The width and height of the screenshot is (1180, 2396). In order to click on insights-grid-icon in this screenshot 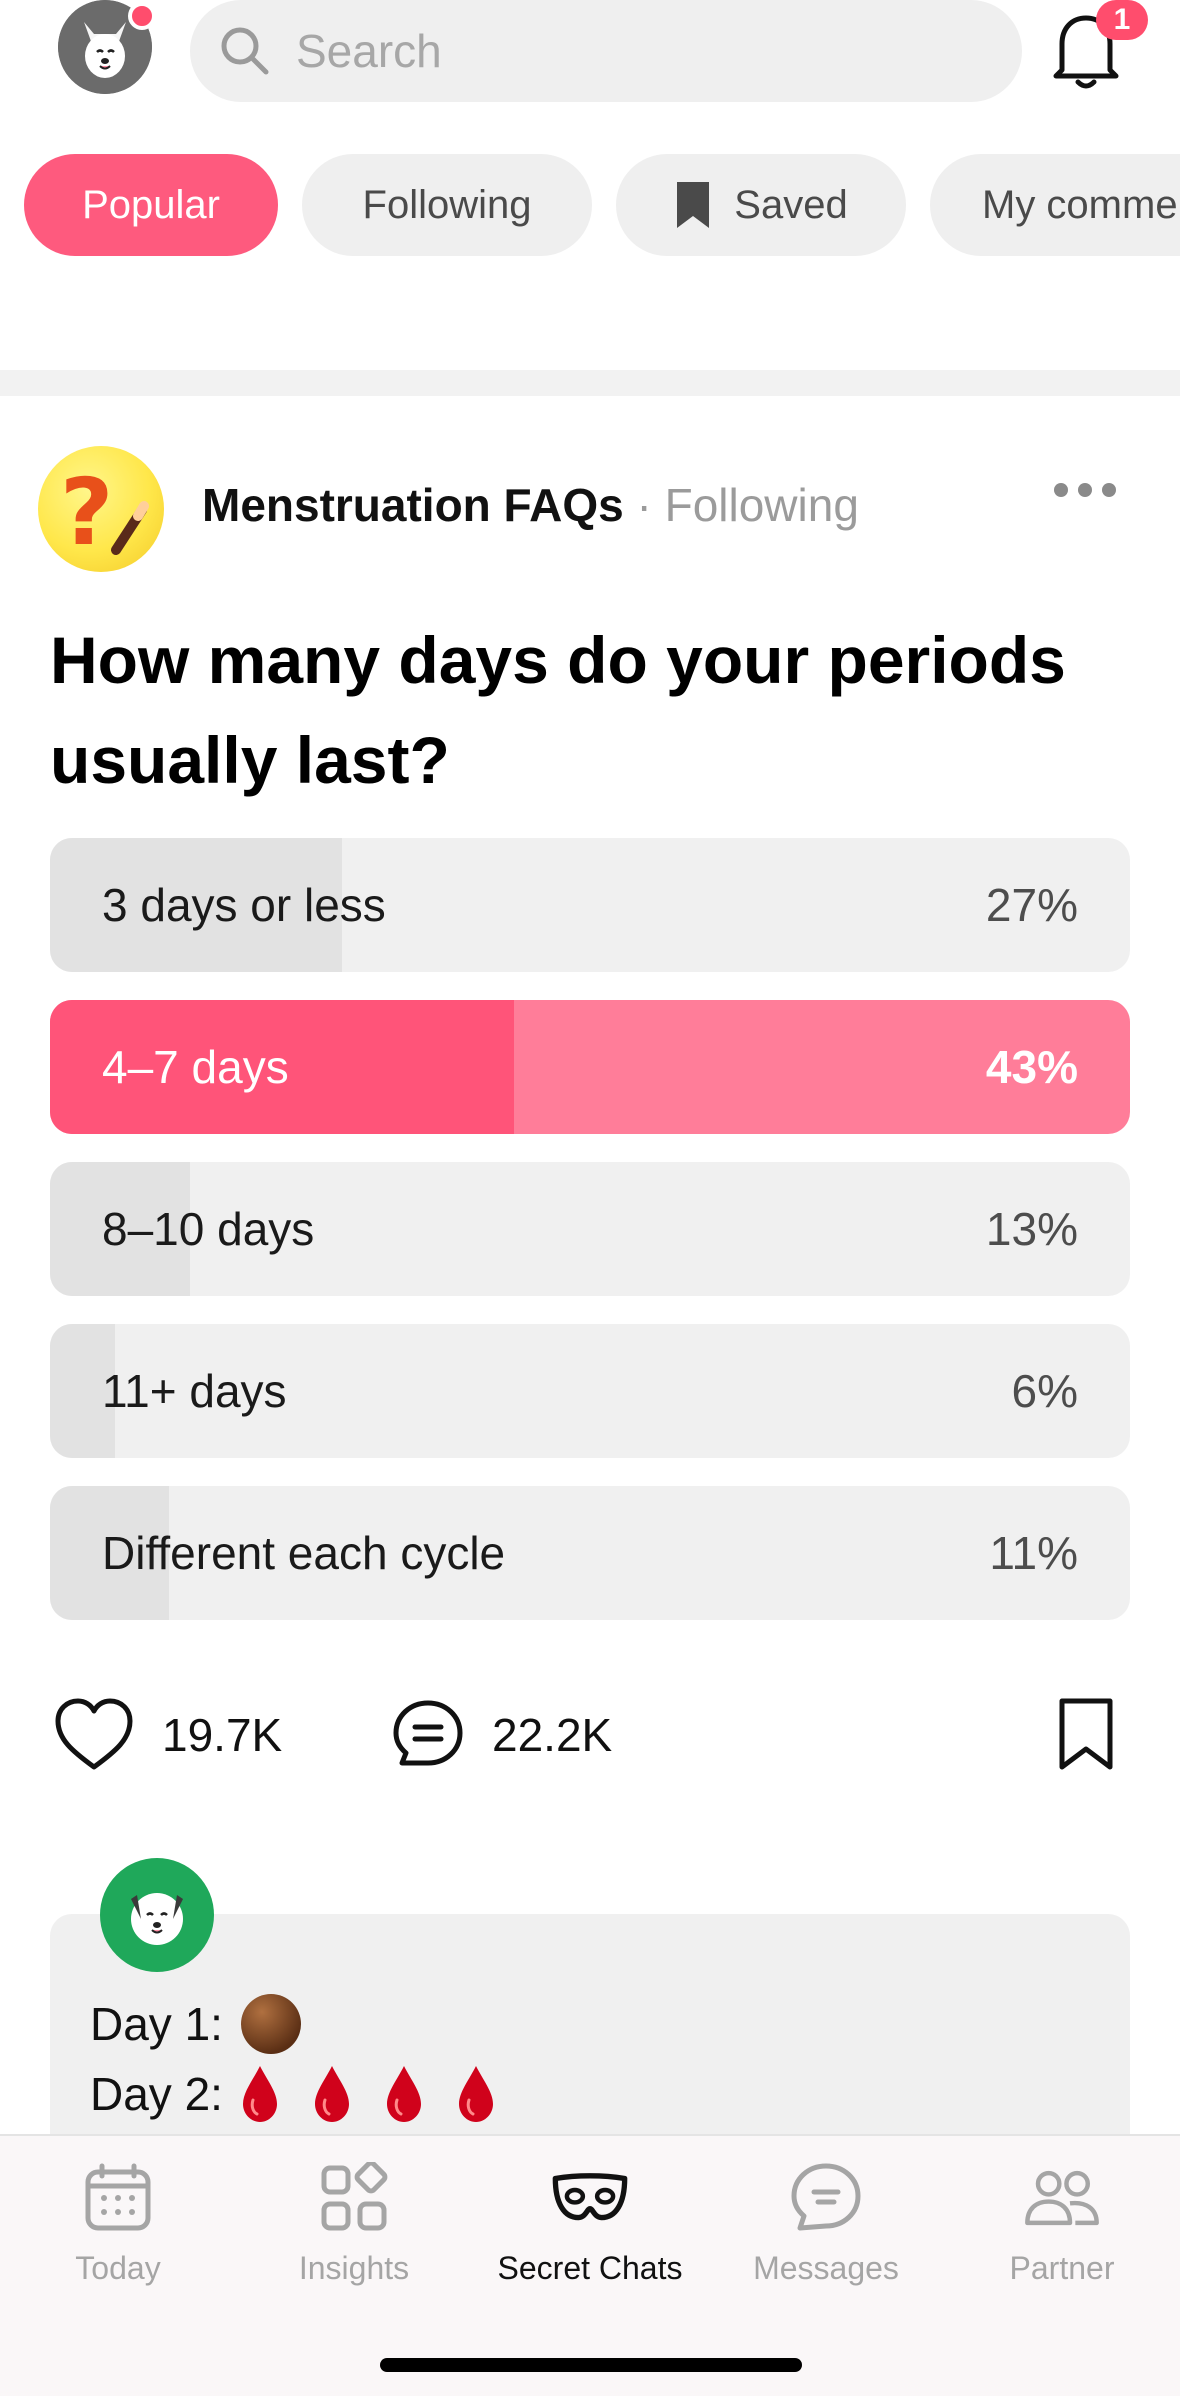, I will do `click(354, 2196)`.